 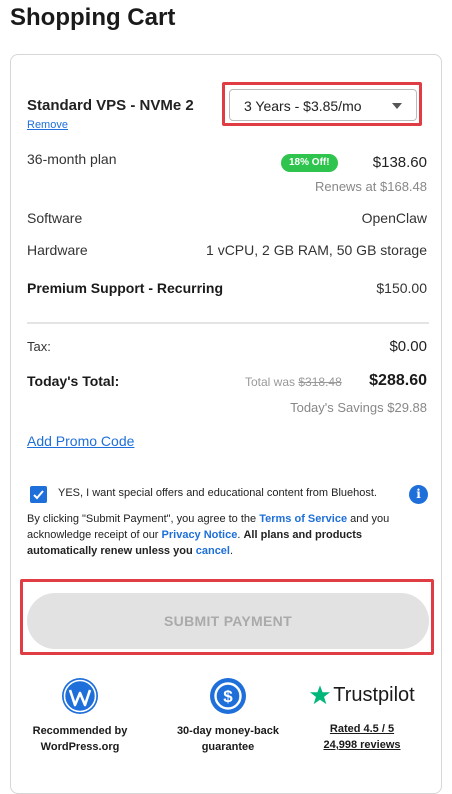 What do you see at coordinates (213, 551) in the screenshot?
I see `cancel-link: cancel` at bounding box center [213, 551].